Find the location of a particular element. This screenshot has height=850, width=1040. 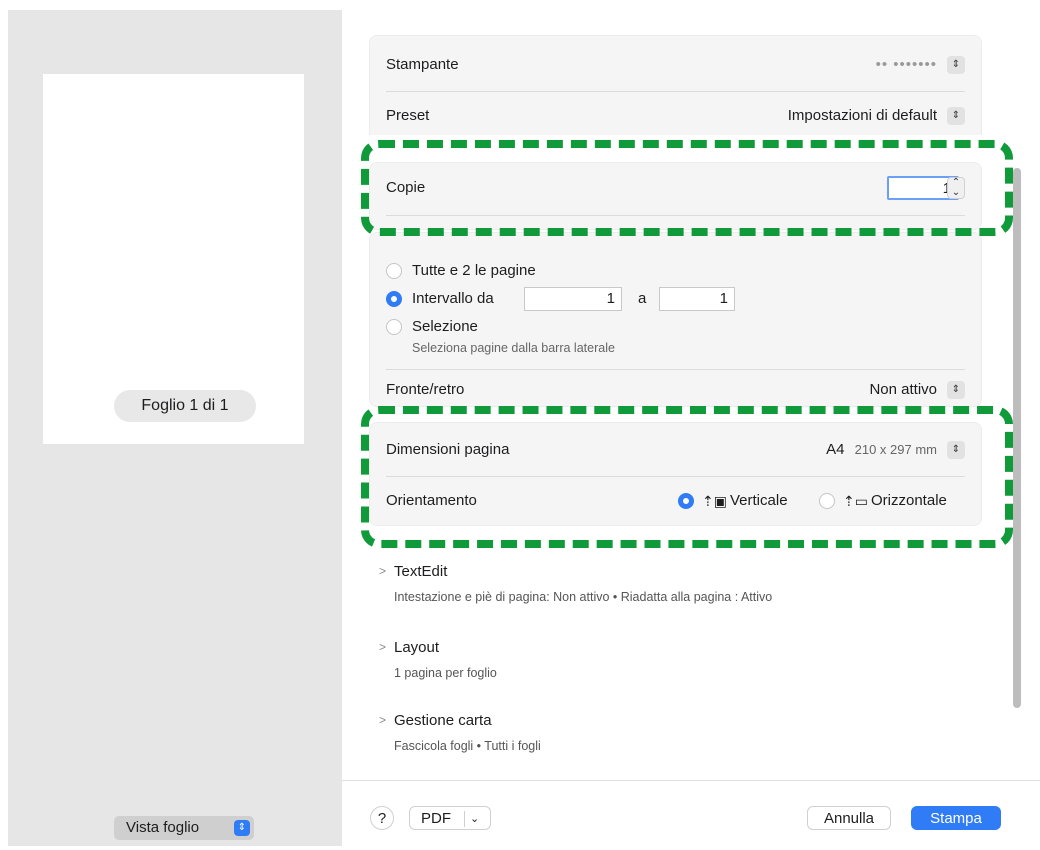

duplex-value: Non attivo is located at coordinates (903, 389).